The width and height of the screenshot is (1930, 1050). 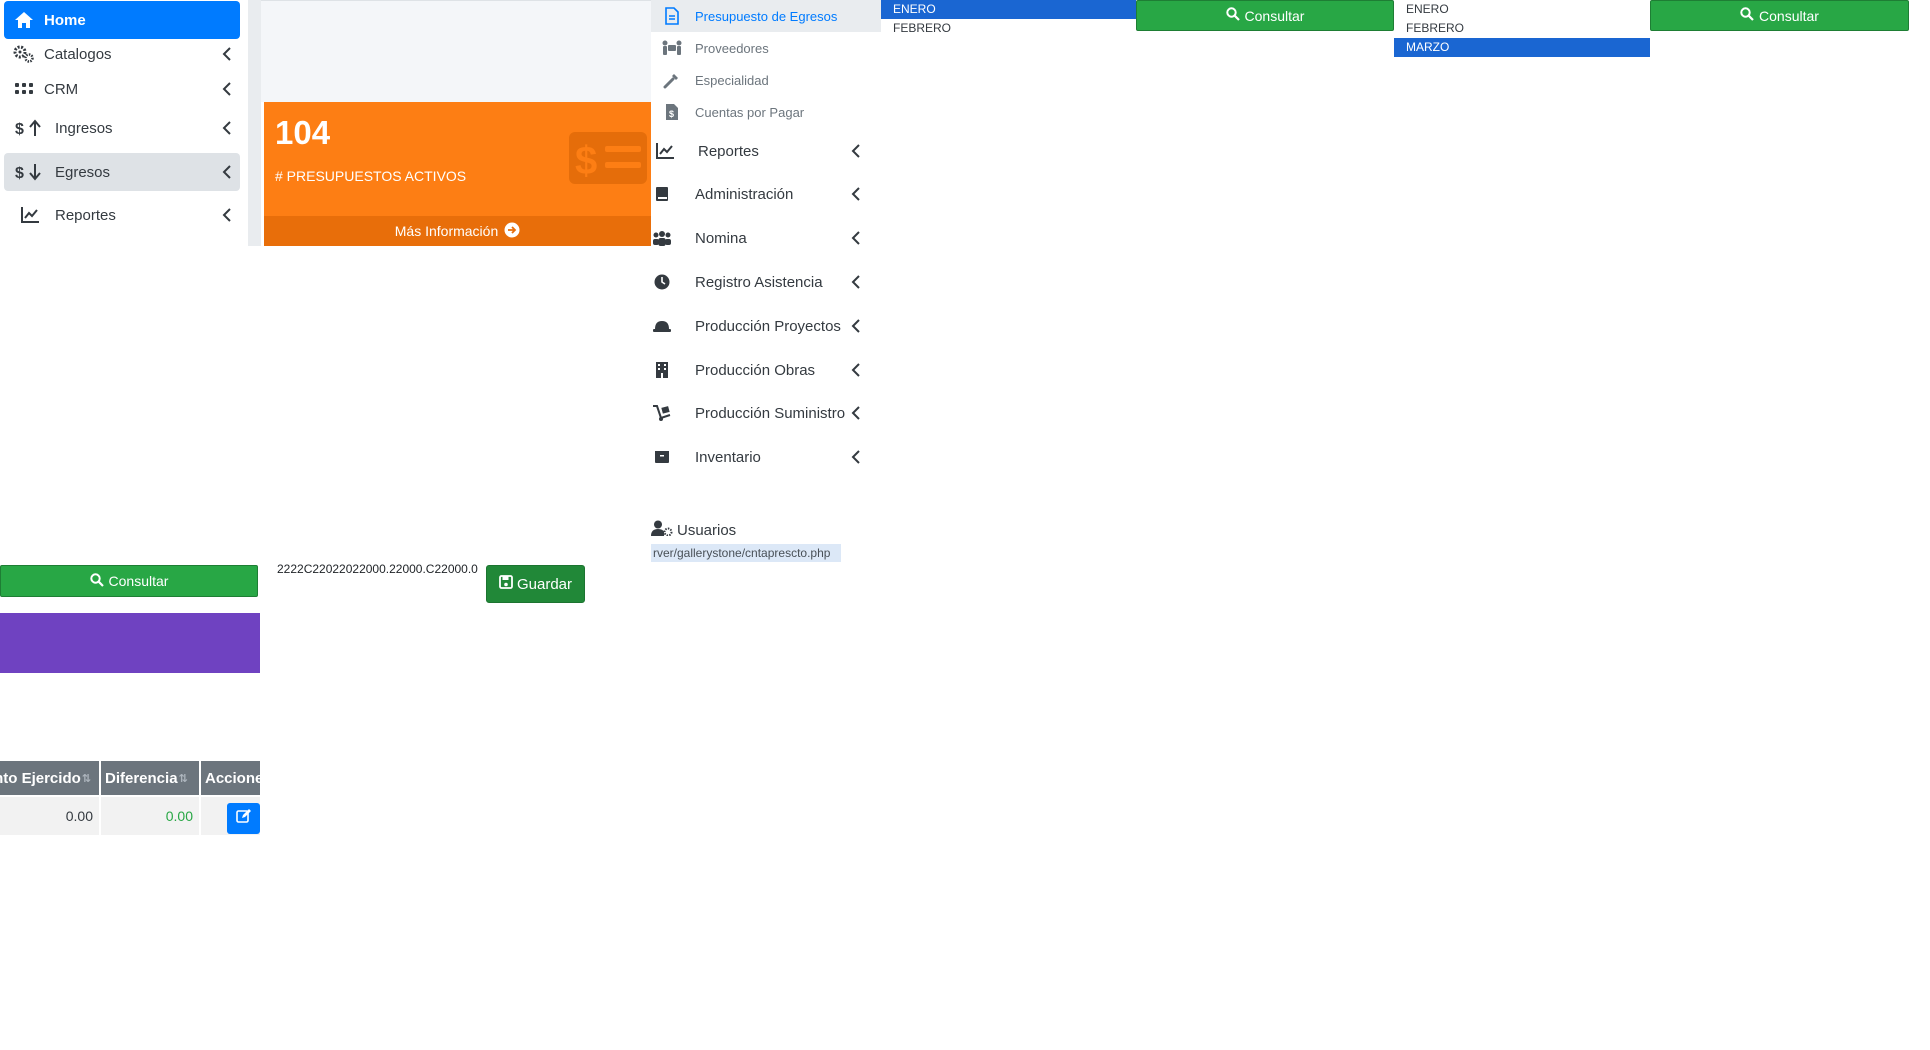 I want to click on submenu-presupuesto-egresos: Presupuesto de Egresos, so click(x=766, y=16).